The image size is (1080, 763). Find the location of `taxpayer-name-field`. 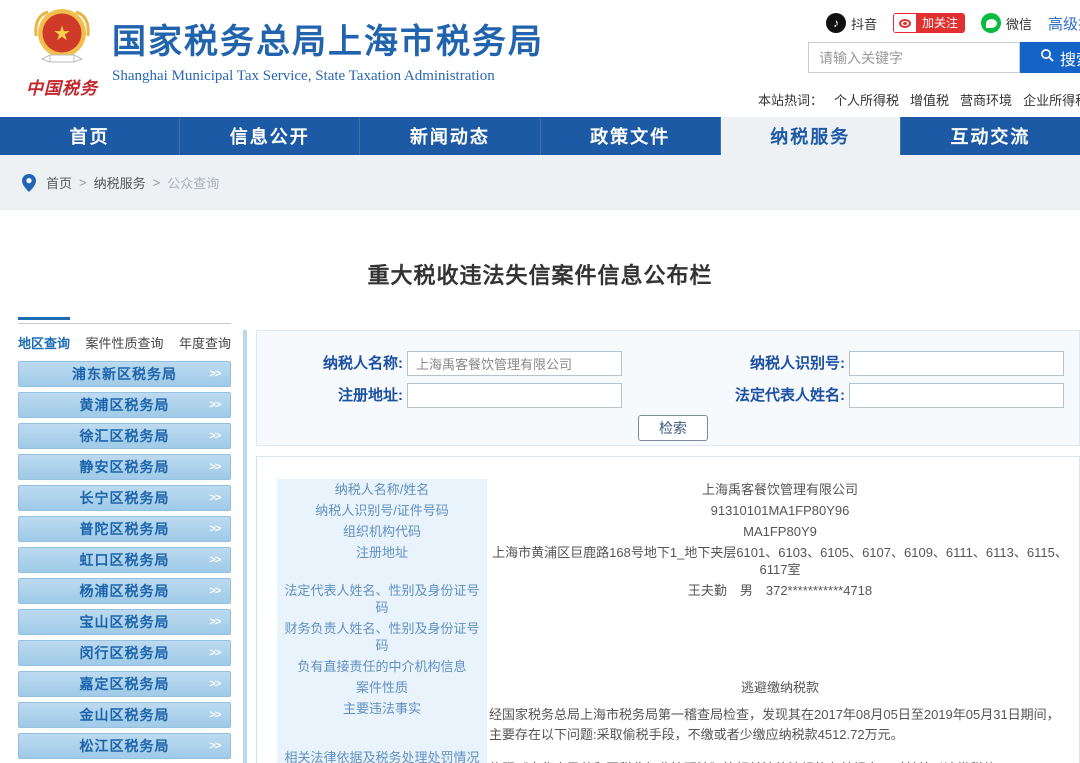

taxpayer-name-field is located at coordinates (514, 363).